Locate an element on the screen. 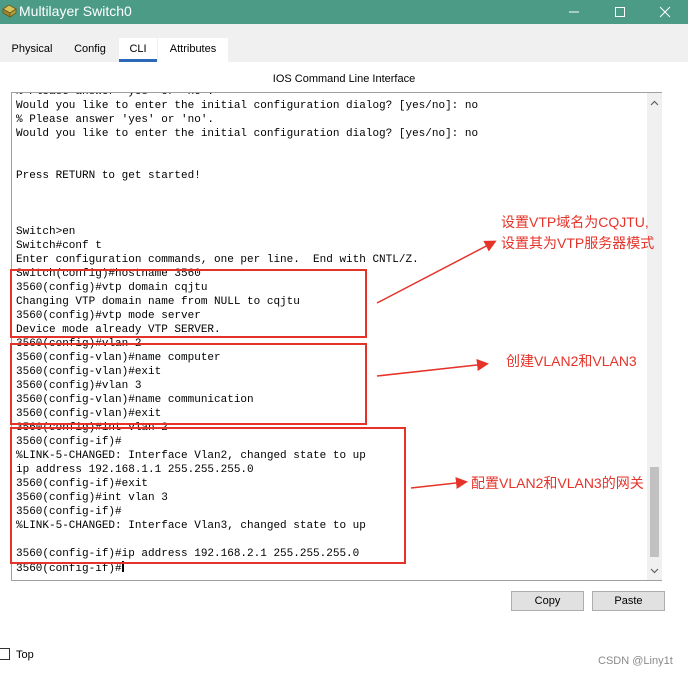  tab-config: Config is located at coordinates (90, 50).